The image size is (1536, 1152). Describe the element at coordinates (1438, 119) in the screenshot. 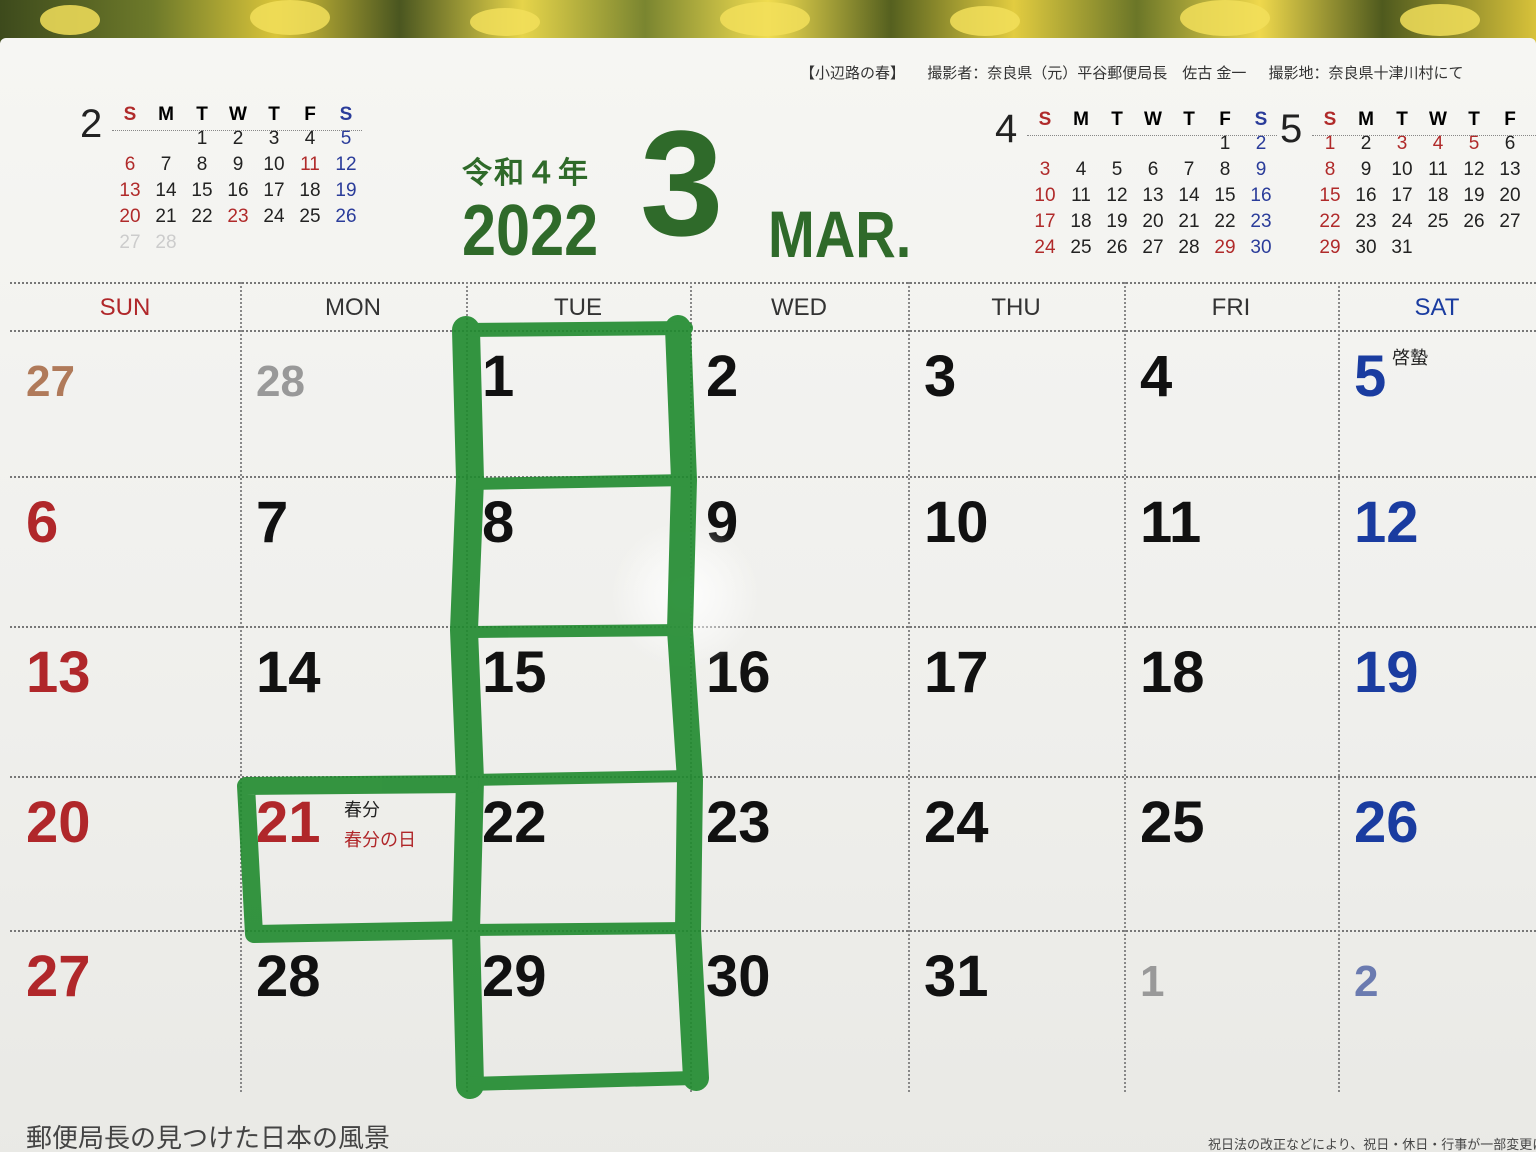

I see `mini-weekday: W` at that location.